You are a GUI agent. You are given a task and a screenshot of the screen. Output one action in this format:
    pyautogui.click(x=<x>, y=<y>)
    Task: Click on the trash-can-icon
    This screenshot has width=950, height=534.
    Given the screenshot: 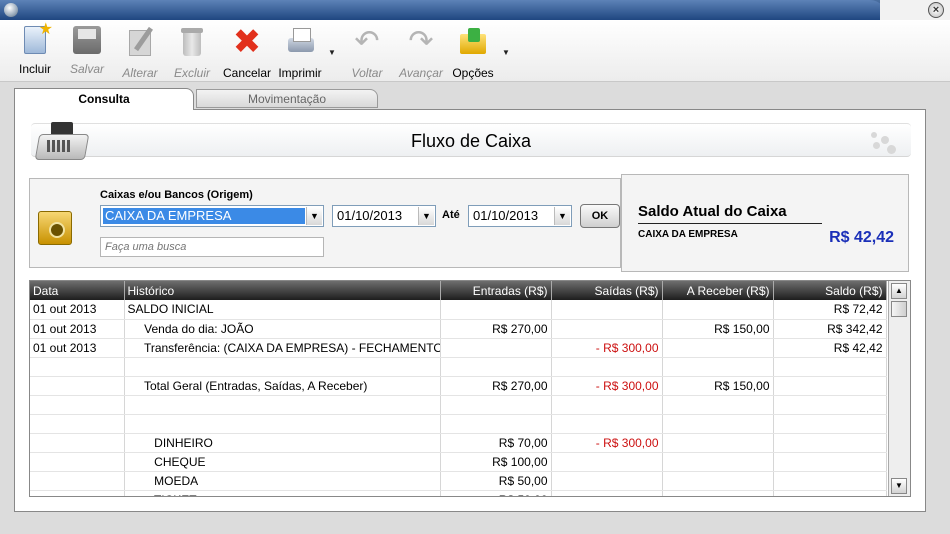 What is the action you would take?
    pyautogui.click(x=192, y=42)
    